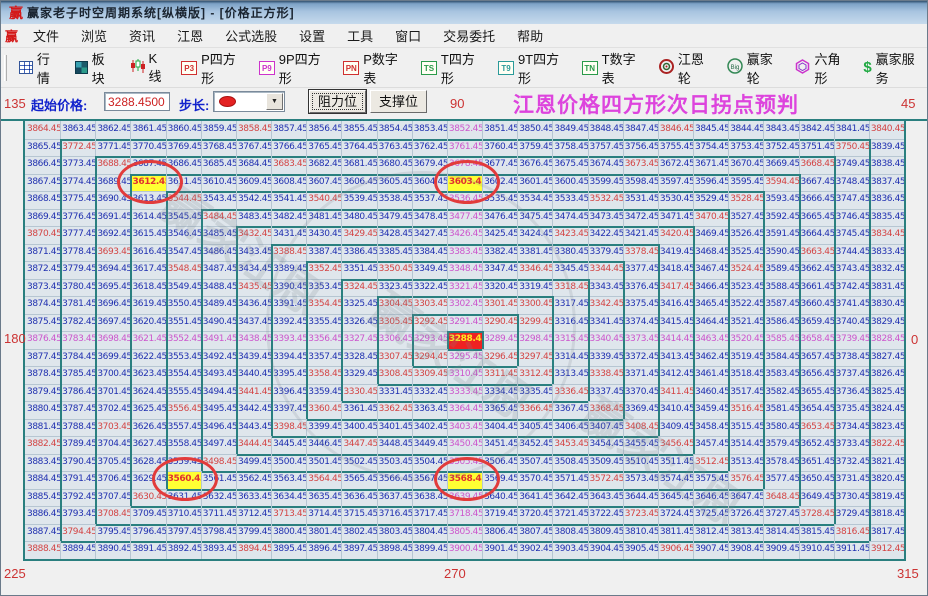  I want to click on grid-cell: 3333.45, so click(464, 393).